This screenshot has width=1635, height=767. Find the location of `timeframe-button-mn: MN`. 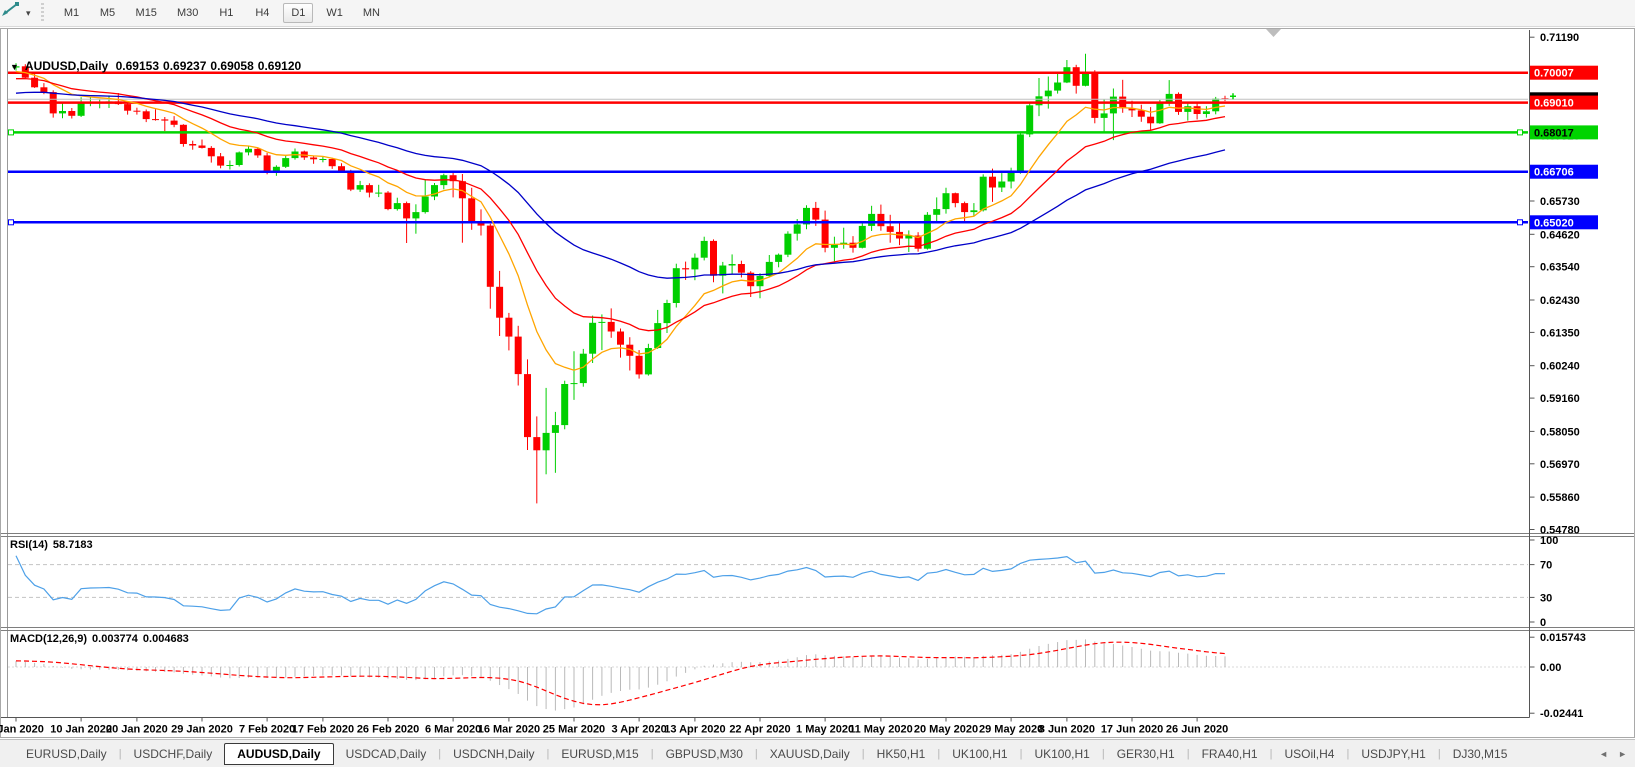

timeframe-button-mn: MN is located at coordinates (371, 13).